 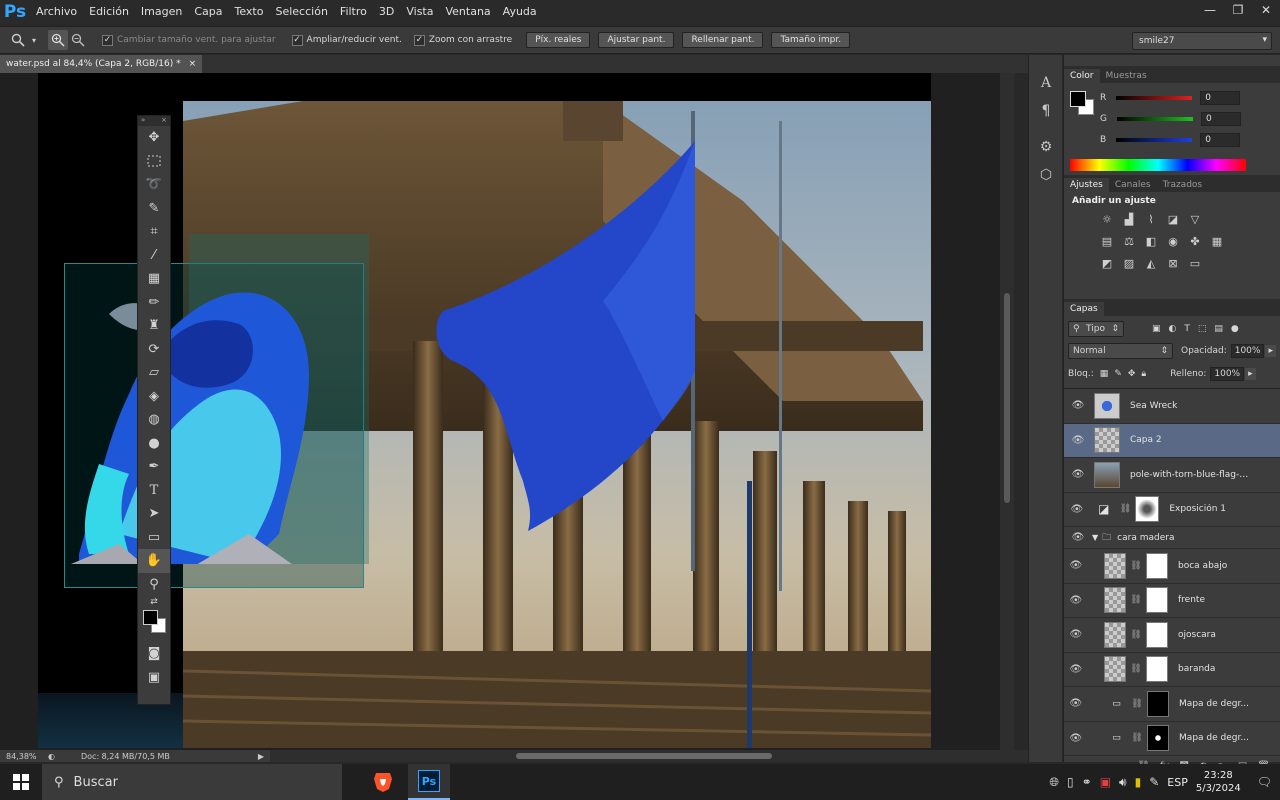 What do you see at coordinates (558, 40) in the screenshot?
I see `actual-pixels-button: Píx. reales` at bounding box center [558, 40].